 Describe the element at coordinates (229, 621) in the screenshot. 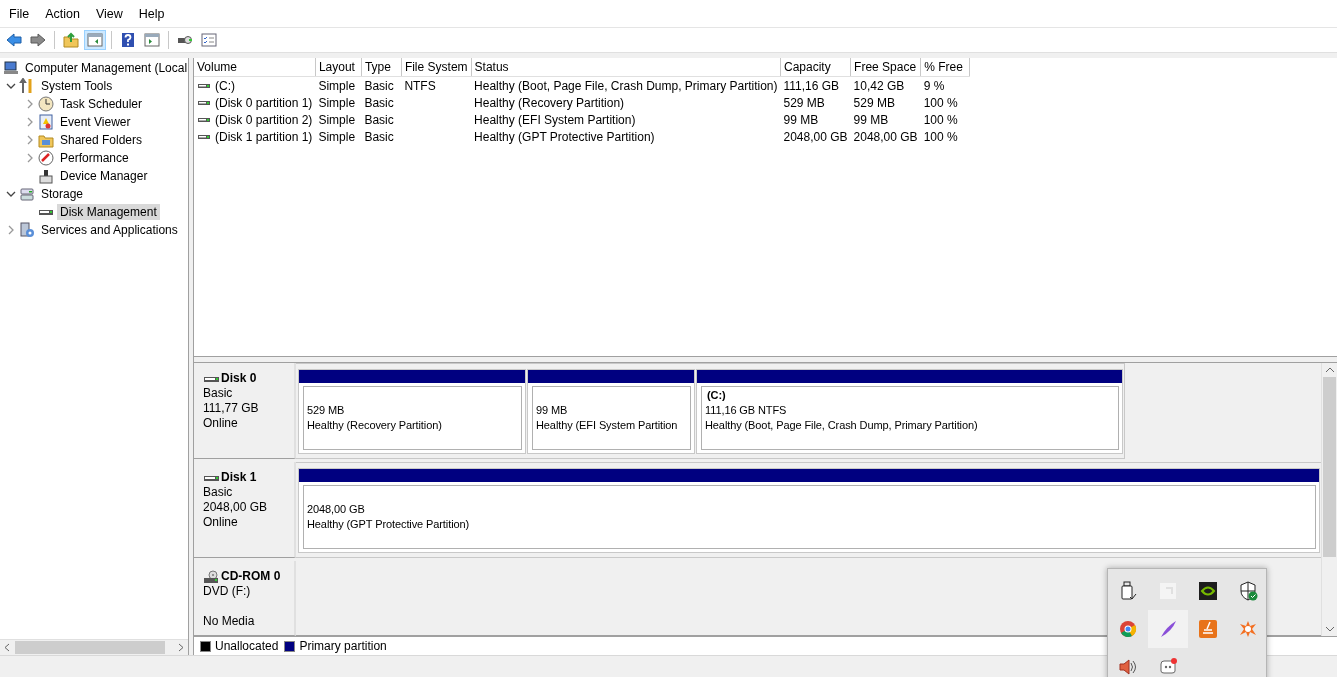

I see `disk-status: No Media` at that location.